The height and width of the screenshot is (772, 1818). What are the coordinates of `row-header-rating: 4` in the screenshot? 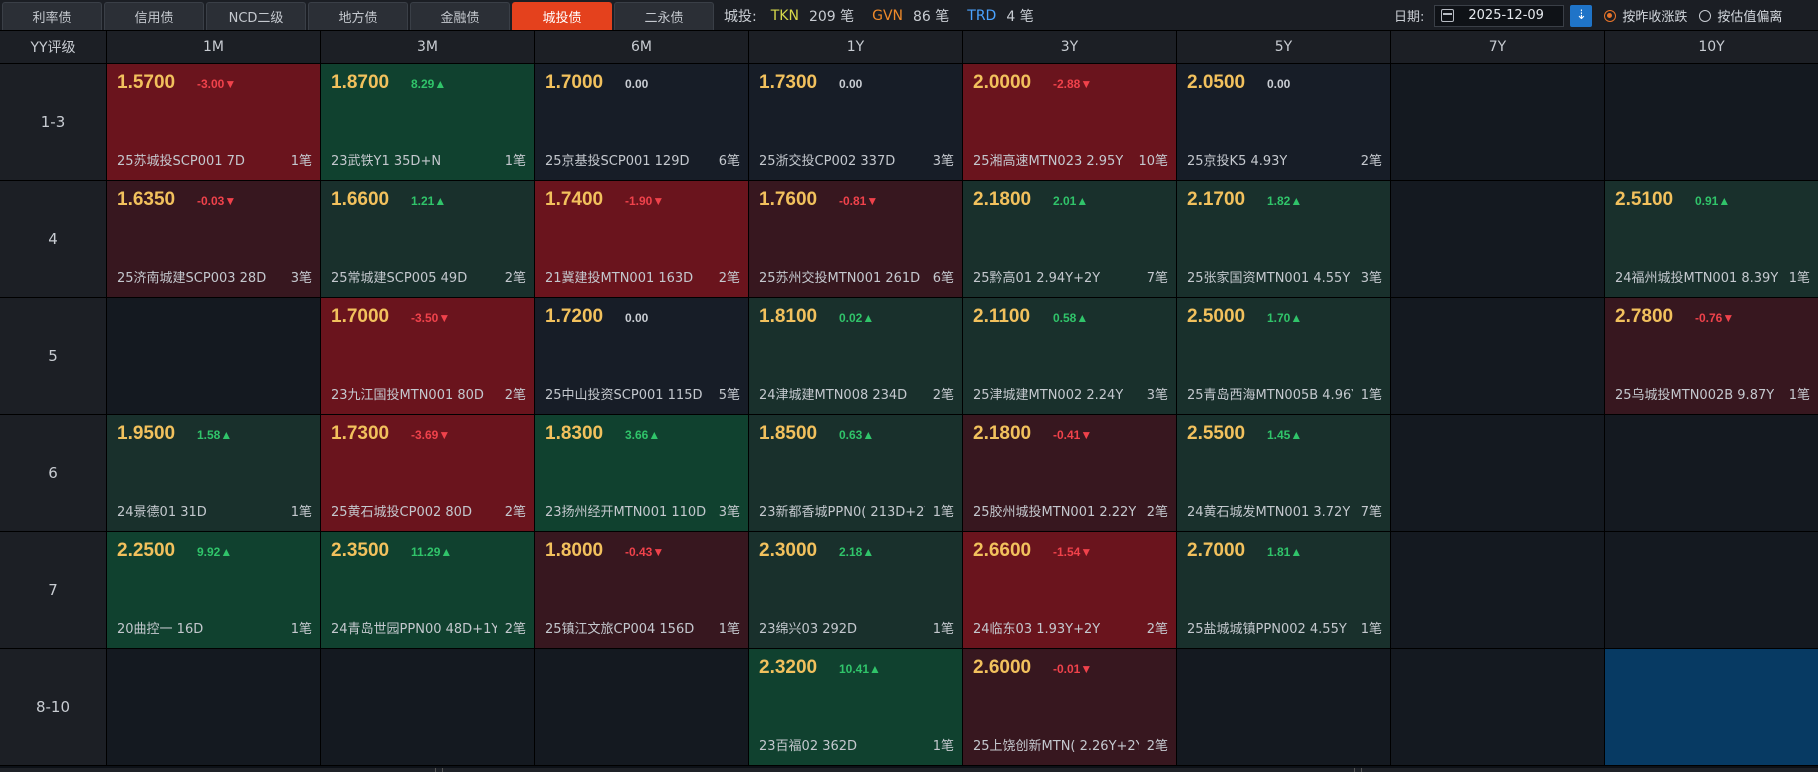 It's located at (53, 239).